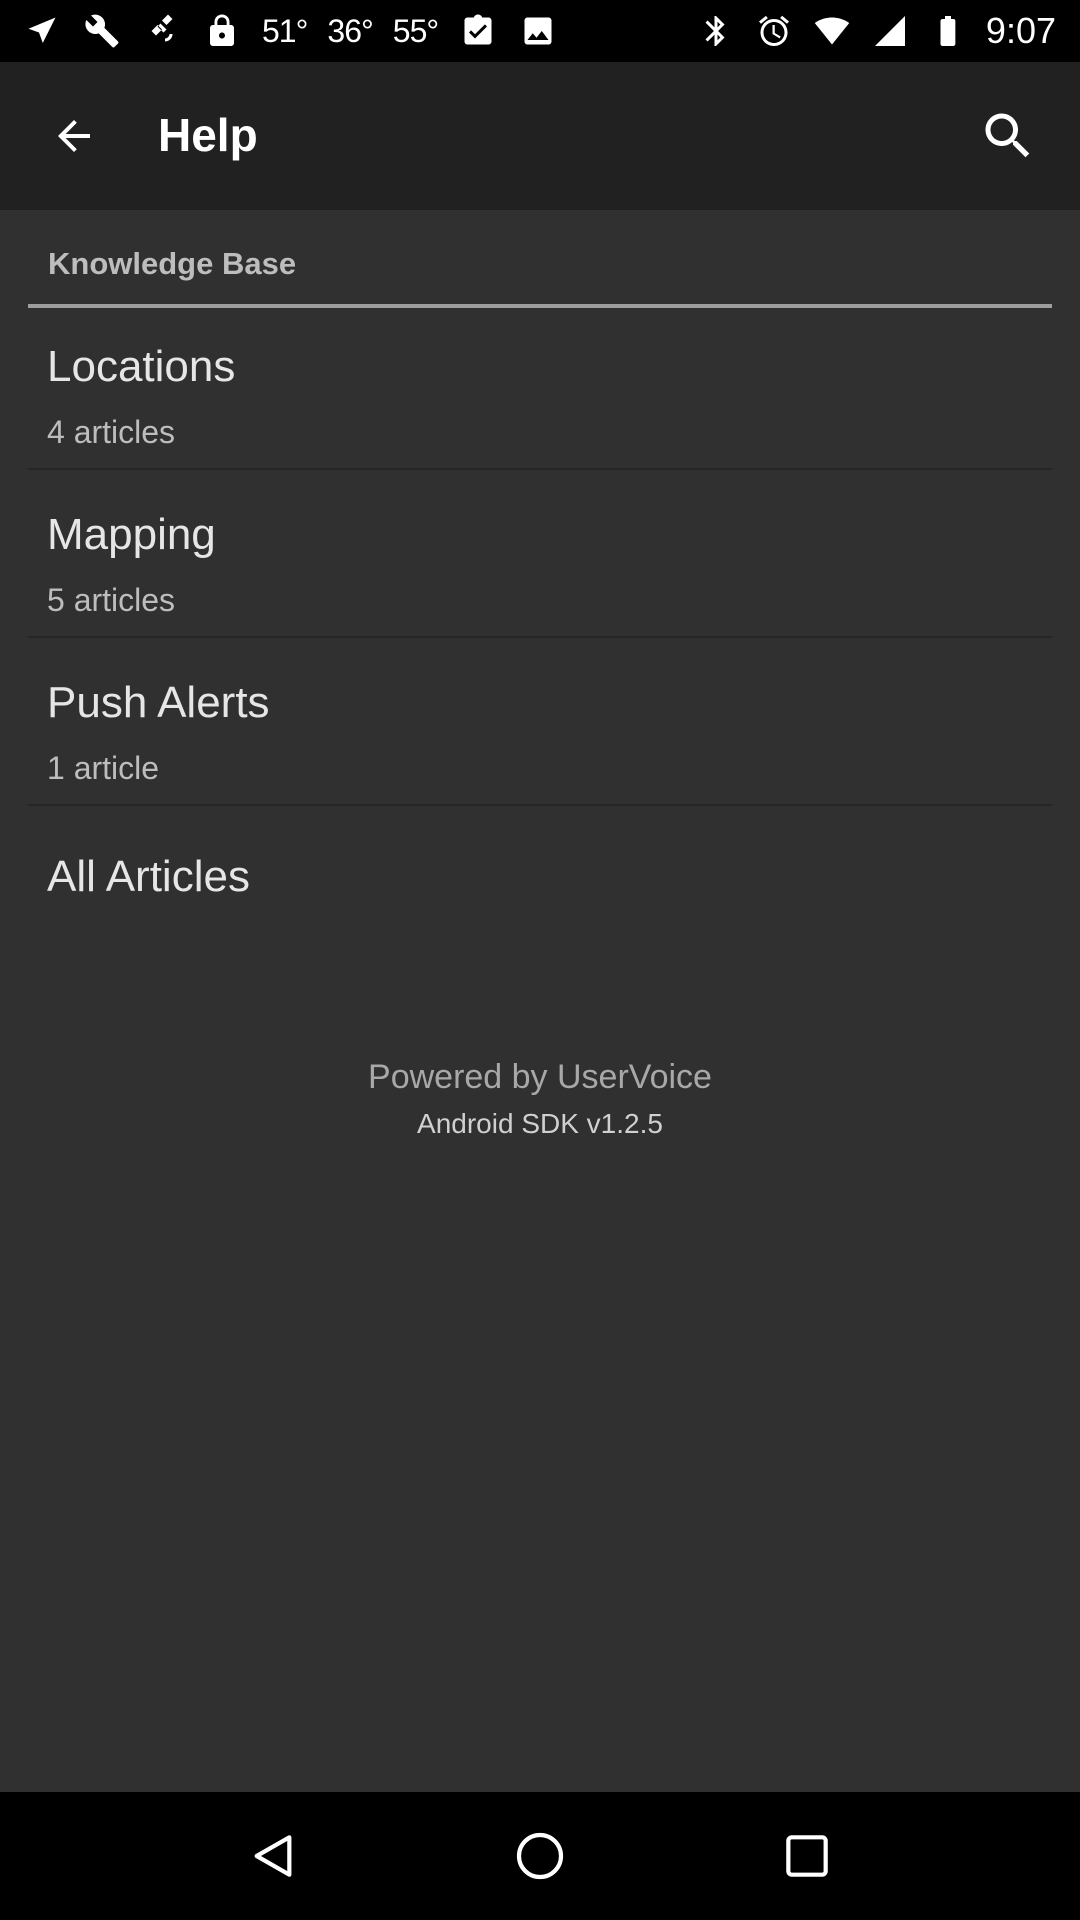 This screenshot has width=1080, height=1920. I want to click on status-bar-right: 9:07, so click(888, 31).